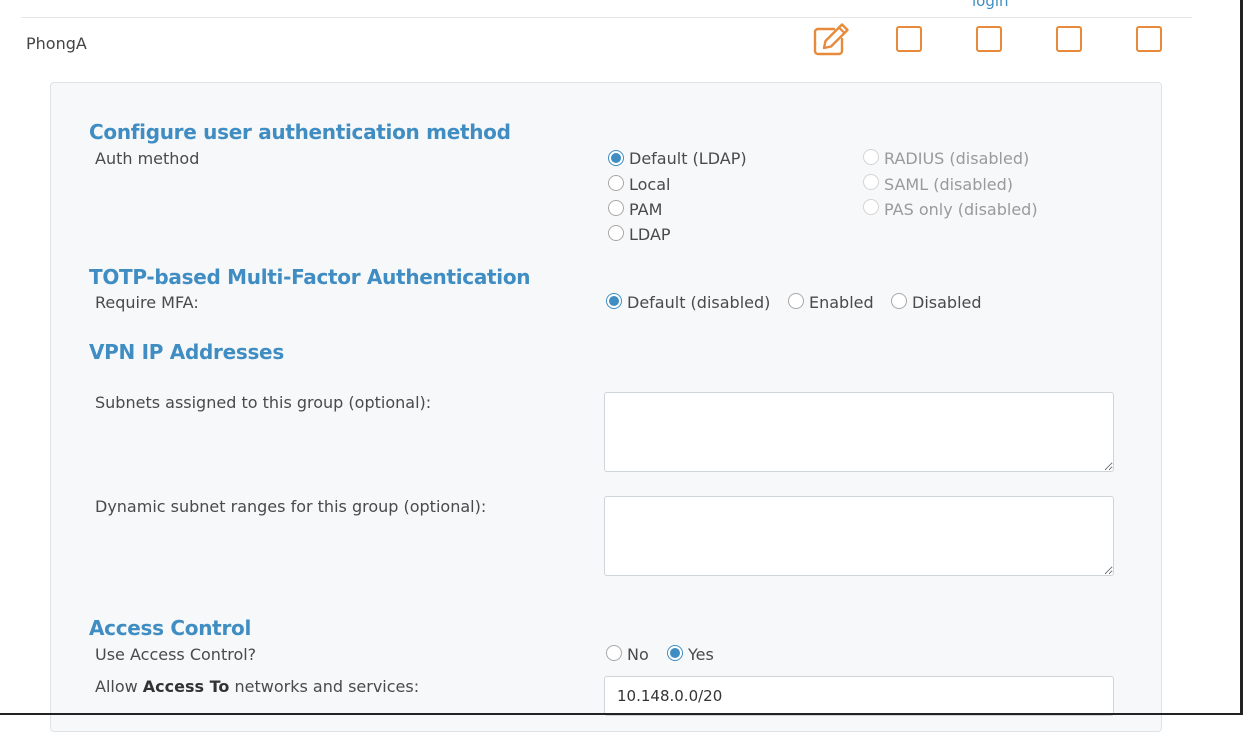  What do you see at coordinates (147, 302) in the screenshot?
I see `require-mfa-label: Require MFA:` at bounding box center [147, 302].